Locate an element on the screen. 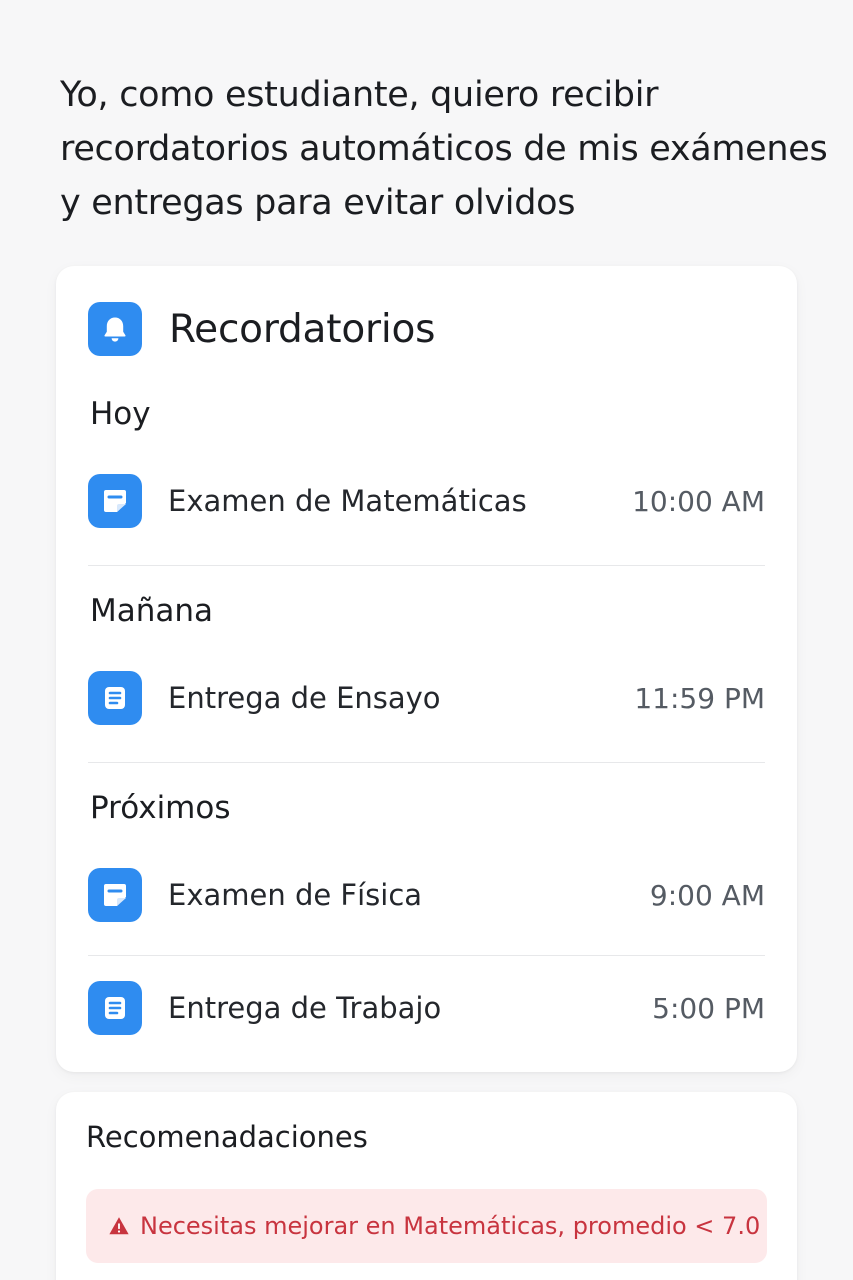 The image size is (853, 1280). reminder-time: 5:00 PM is located at coordinates (708, 1008).